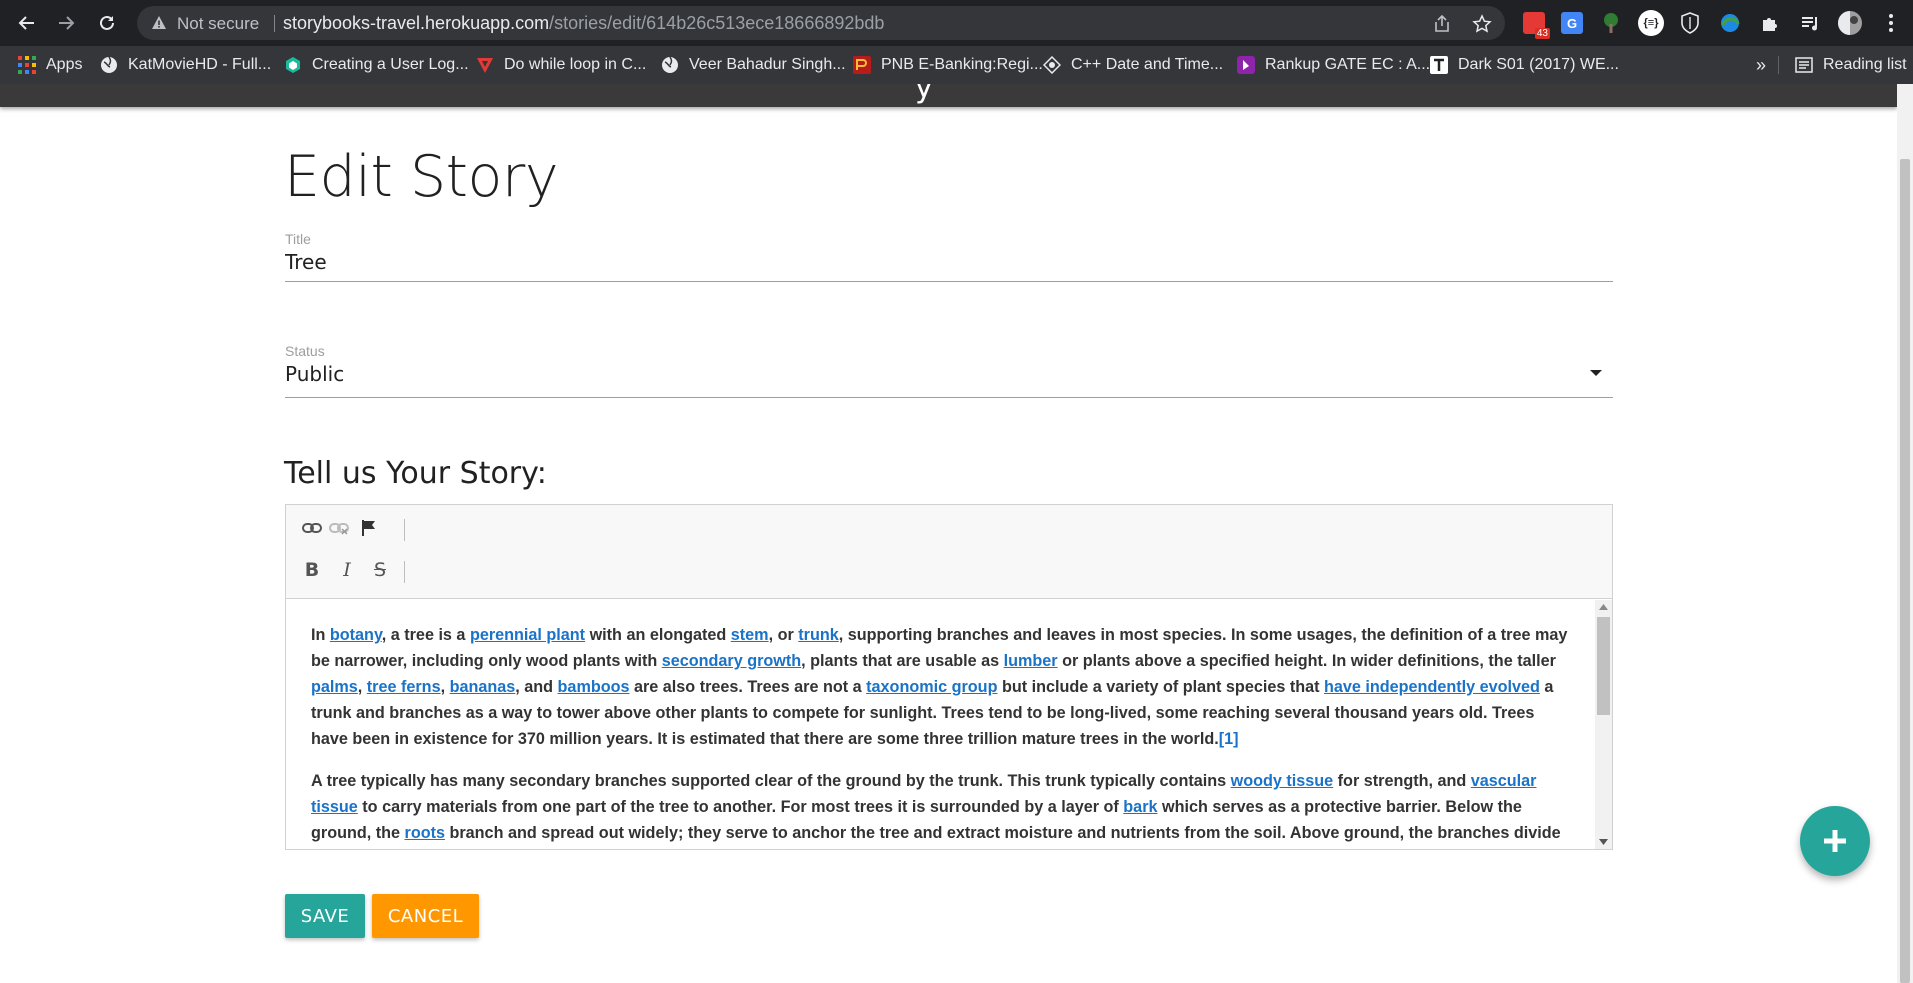 This screenshot has height=983, width=1913. I want to click on story-link: botany, so click(356, 635).